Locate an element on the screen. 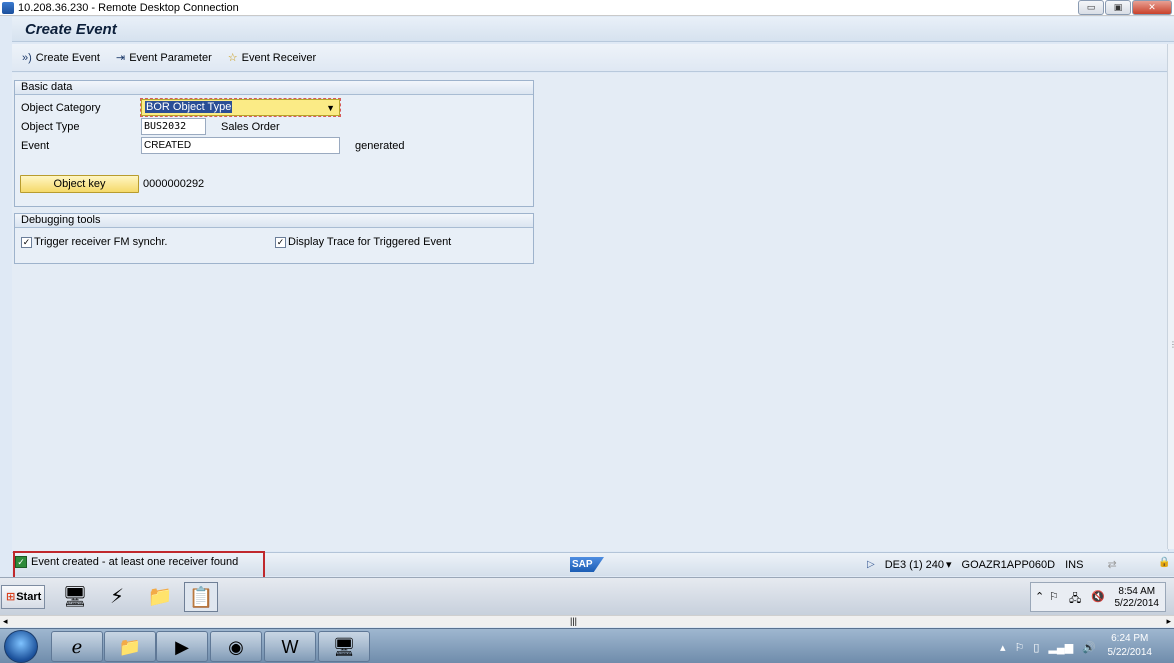 The height and width of the screenshot is (663, 1174). display-trace-checkbox: ✓ Display Trace for Triggered Event is located at coordinates (363, 242).